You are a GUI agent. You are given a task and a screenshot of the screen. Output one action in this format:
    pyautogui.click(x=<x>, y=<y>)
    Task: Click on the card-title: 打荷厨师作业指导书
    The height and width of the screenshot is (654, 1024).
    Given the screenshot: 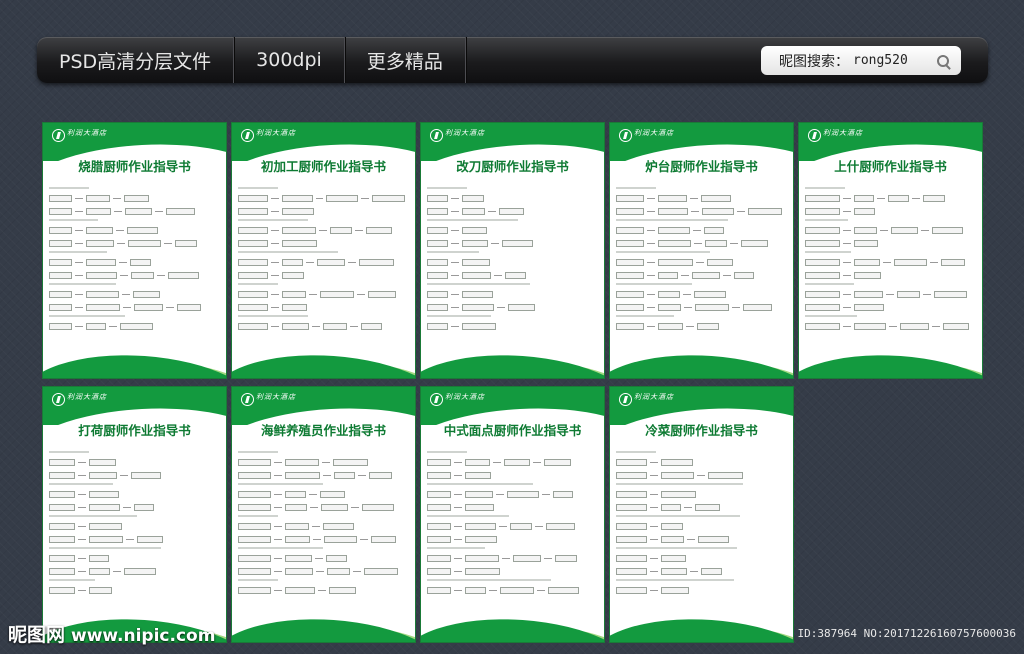 What is the action you would take?
    pyautogui.click(x=134, y=430)
    